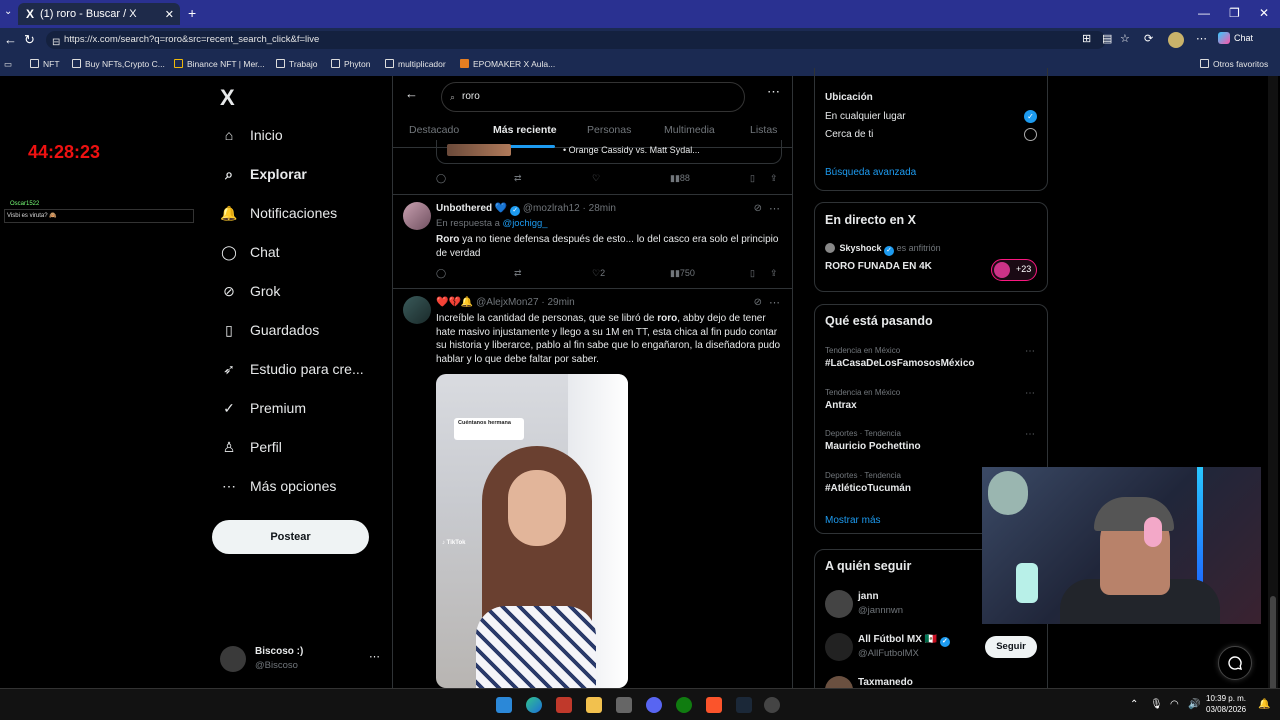  Describe the element at coordinates (594, 705) in the screenshot. I see `file-explorer-icon` at that location.